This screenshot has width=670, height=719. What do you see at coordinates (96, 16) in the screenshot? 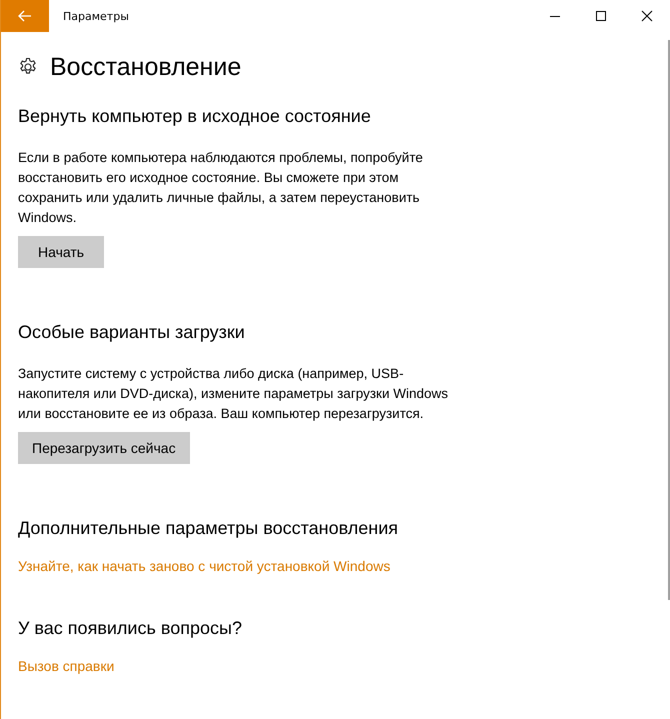
I see `window-title: Параметры` at bounding box center [96, 16].